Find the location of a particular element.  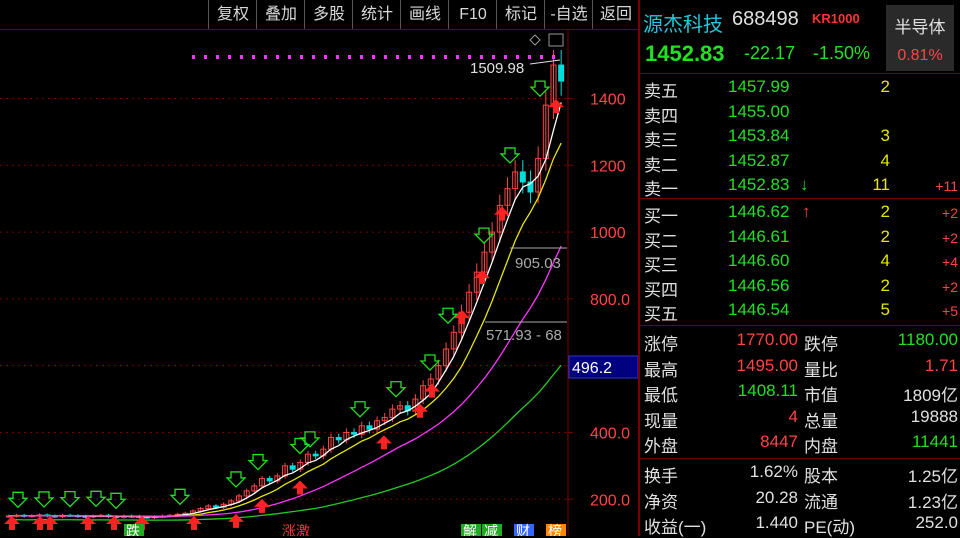

ask-row: 卖三 1453.84 3 is located at coordinates (800, 137).